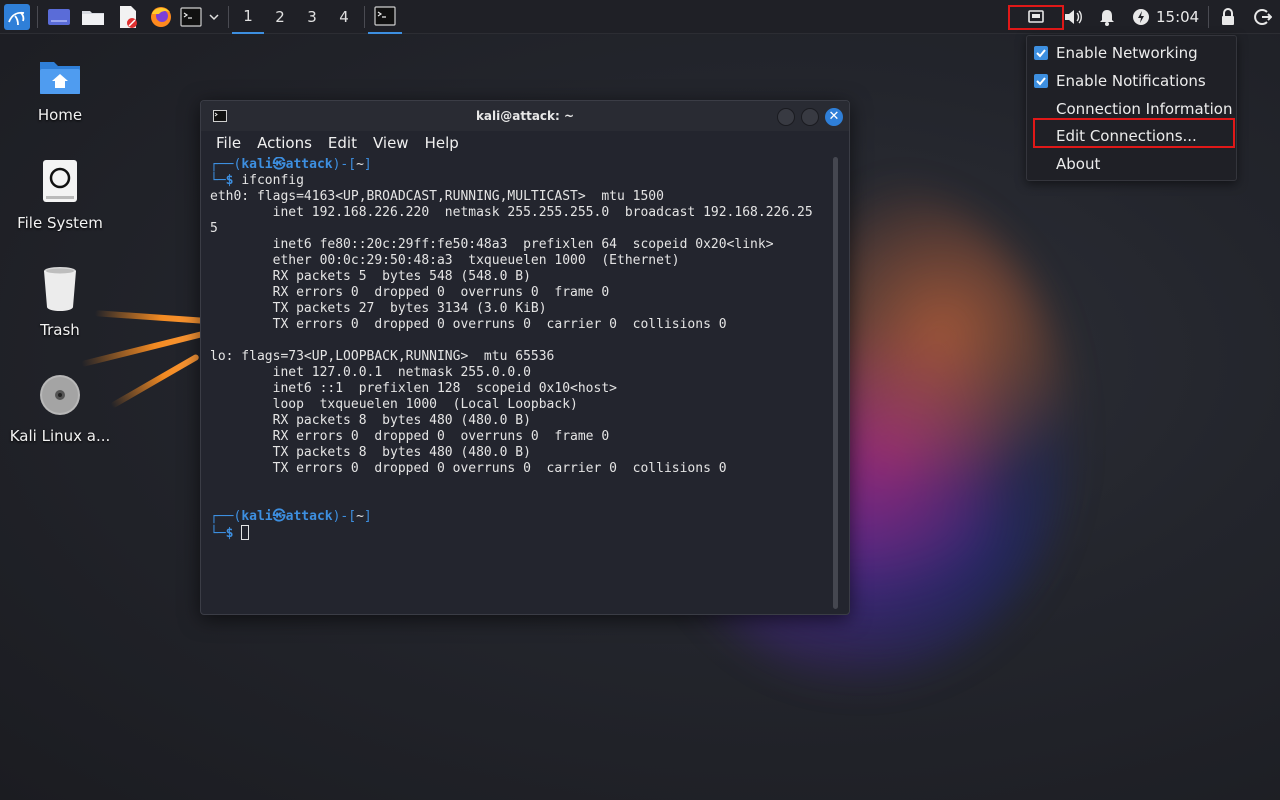  Describe the element at coordinates (370, 372) in the screenshot. I see `output-line: inet 127.0.0.1 netmask 255.0.0.0` at that location.